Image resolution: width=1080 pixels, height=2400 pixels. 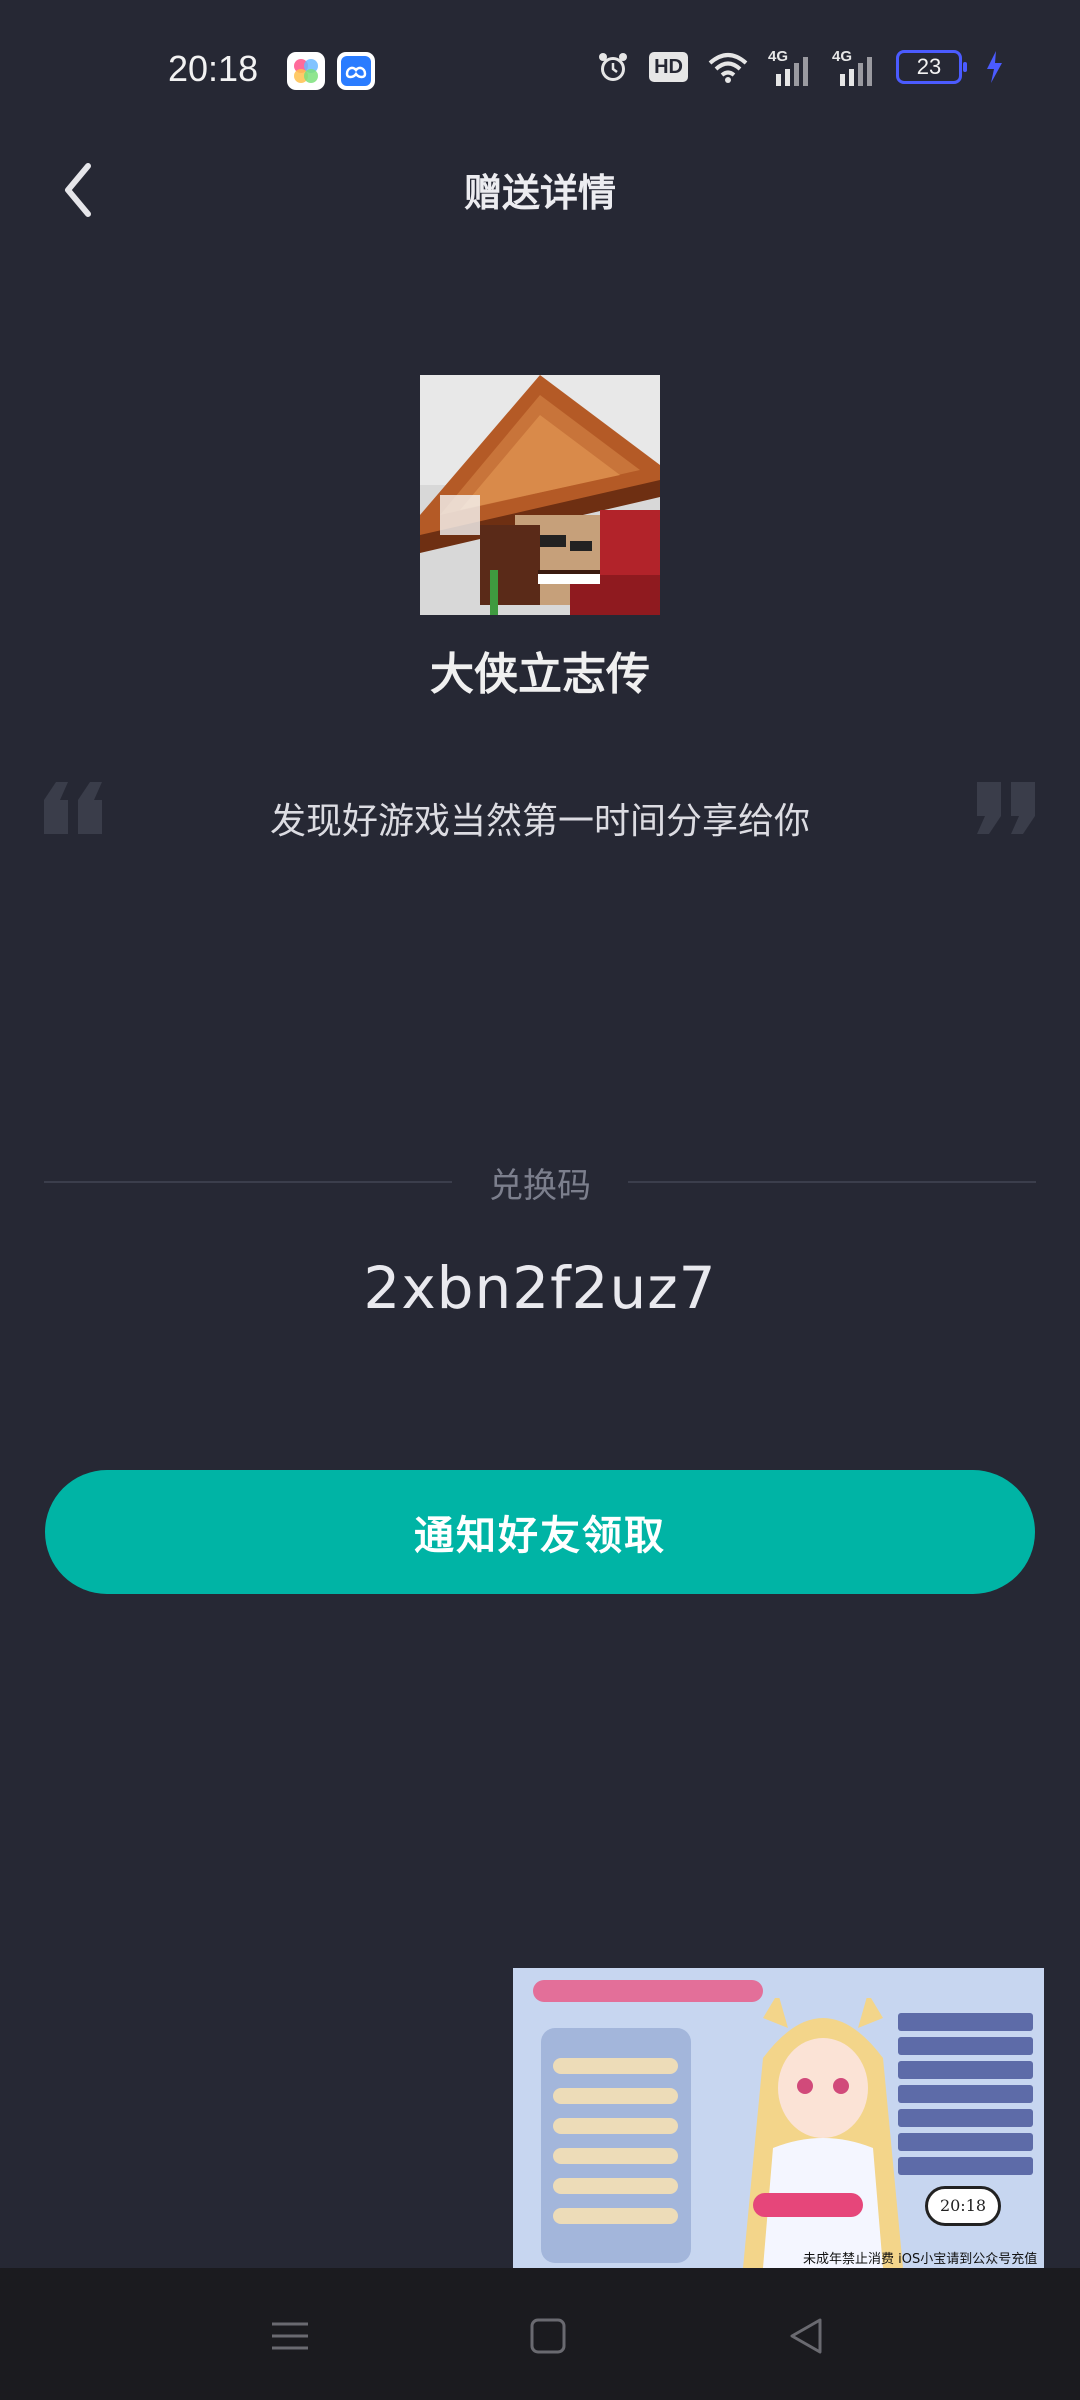 I want to click on page-title: 赠送详情, so click(x=539, y=192).